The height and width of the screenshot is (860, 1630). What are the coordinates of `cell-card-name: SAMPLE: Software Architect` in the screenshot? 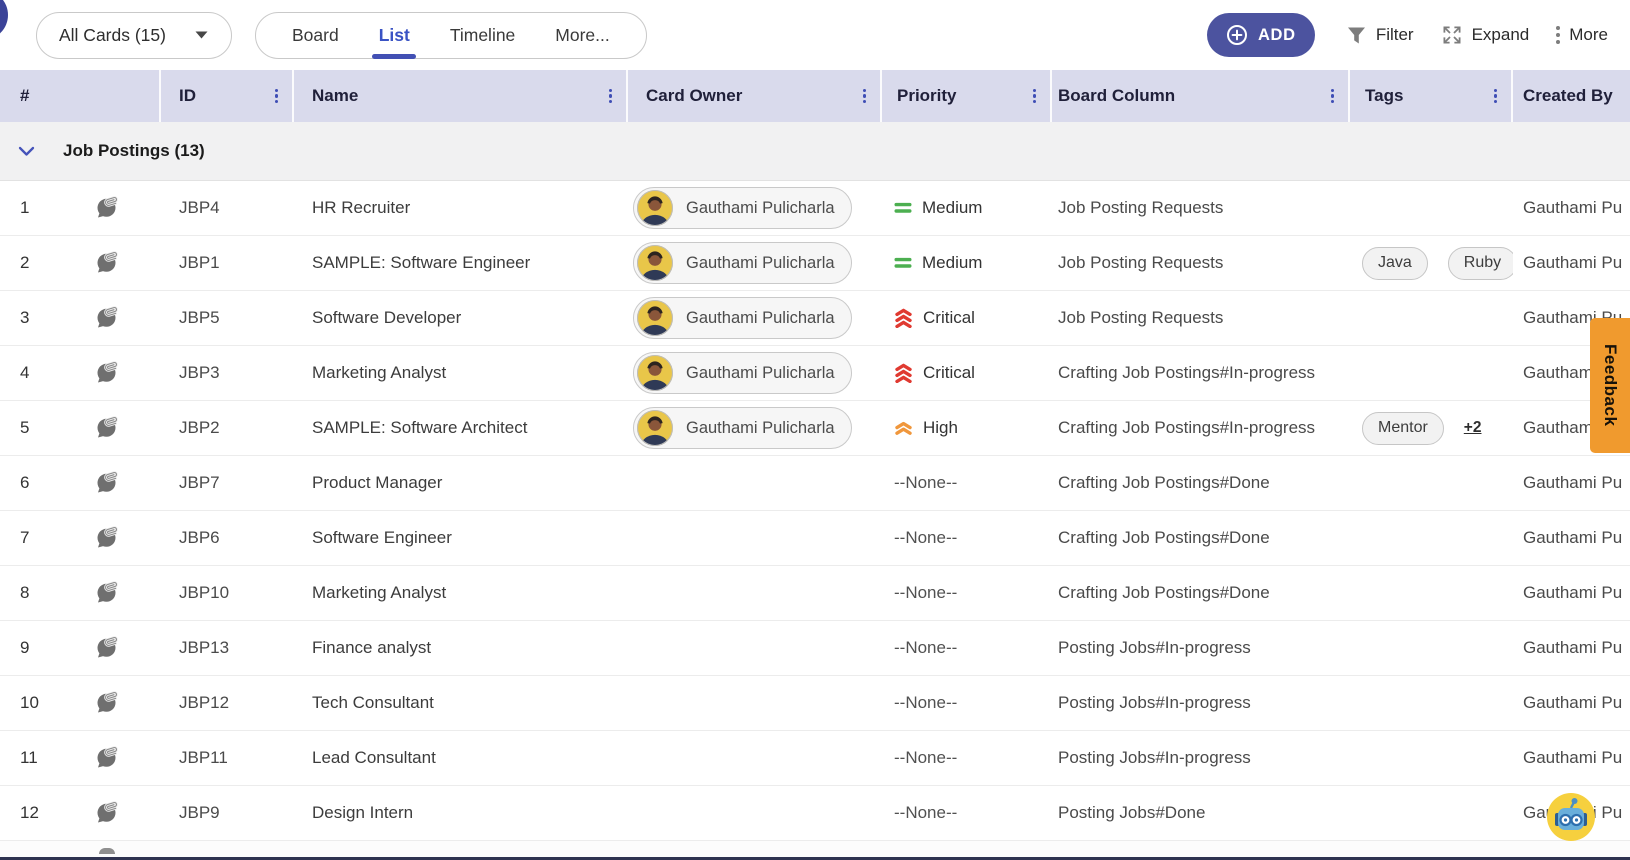 It's located at (461, 428).